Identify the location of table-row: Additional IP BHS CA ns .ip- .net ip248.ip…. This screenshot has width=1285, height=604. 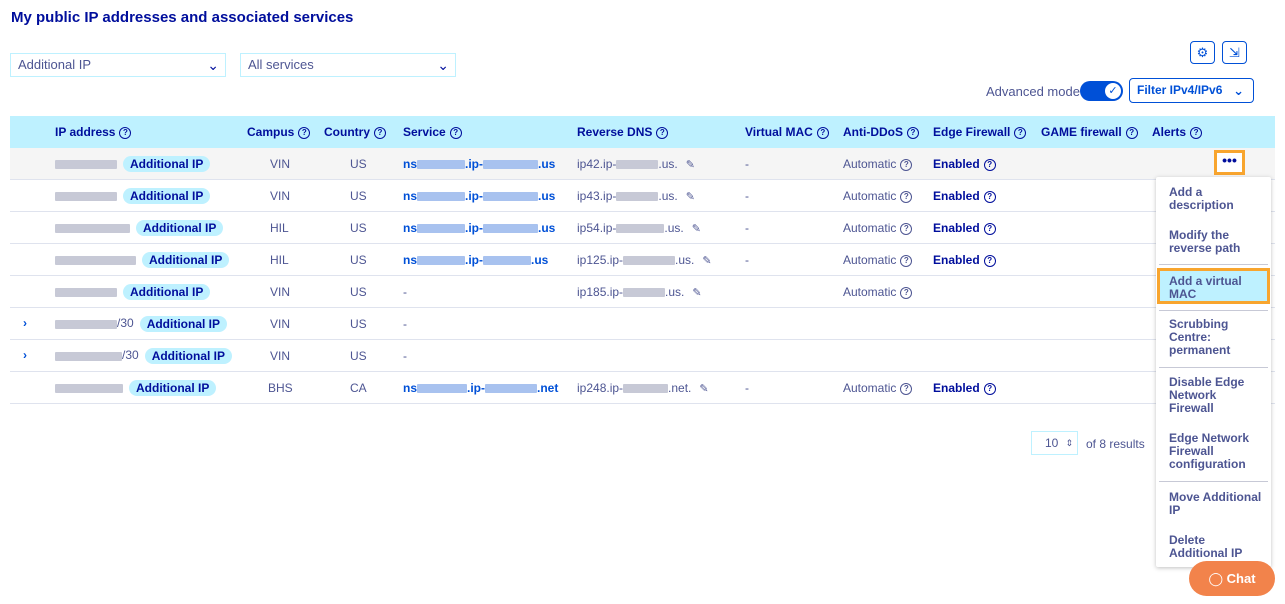
(642, 388).